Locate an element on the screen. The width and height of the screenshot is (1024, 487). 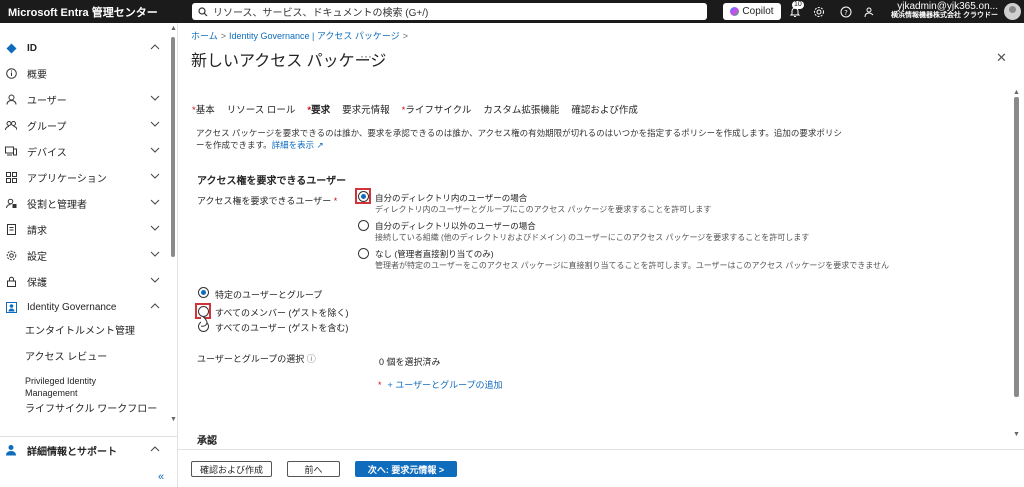
search-input: リソース、サービス、ドキュメントの検索 (G+/) is located at coordinates (449, 11).